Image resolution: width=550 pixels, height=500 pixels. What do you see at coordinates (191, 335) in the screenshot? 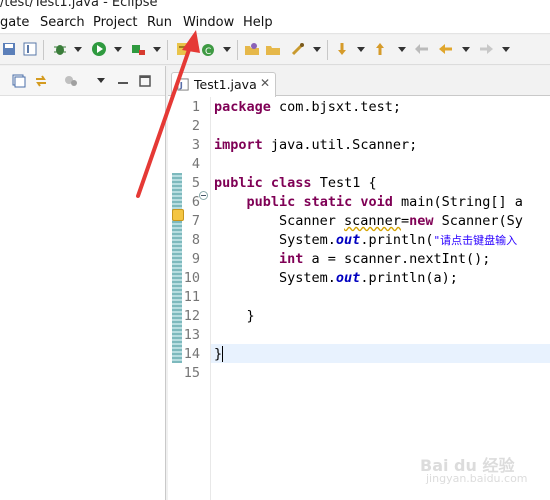
I see `line-number: 13` at bounding box center [191, 335].